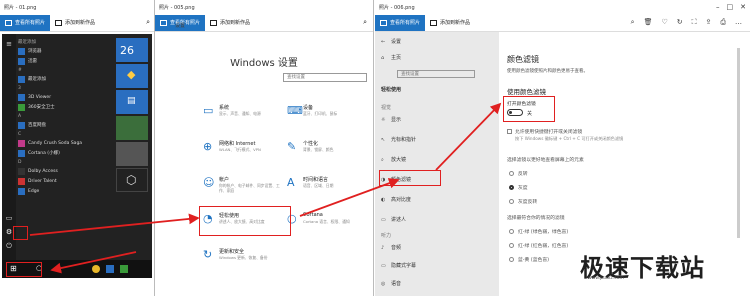  I want to click on app-item: Driver Talent, so click(66, 181).